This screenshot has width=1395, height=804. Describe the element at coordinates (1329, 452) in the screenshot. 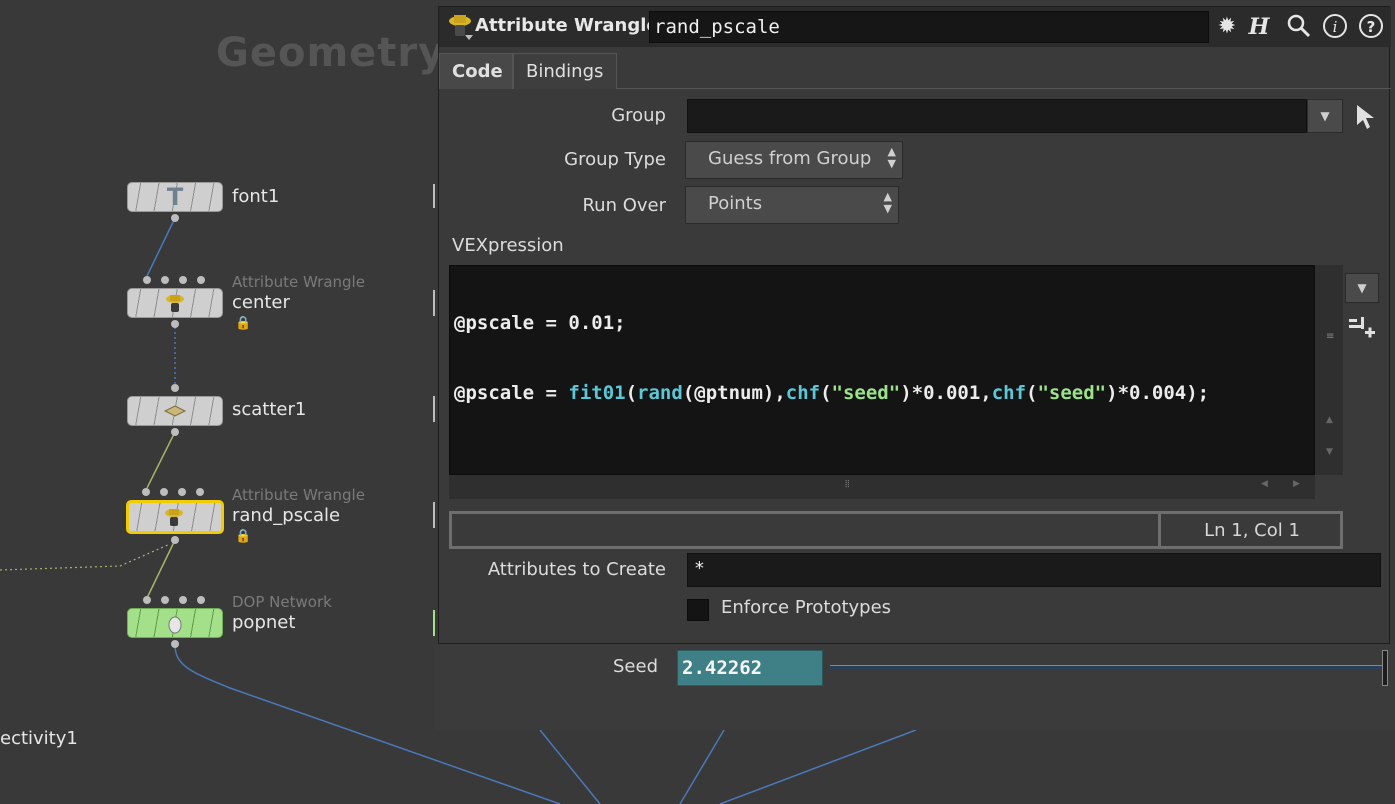

I see `scroll-down-icon: ▼` at that location.